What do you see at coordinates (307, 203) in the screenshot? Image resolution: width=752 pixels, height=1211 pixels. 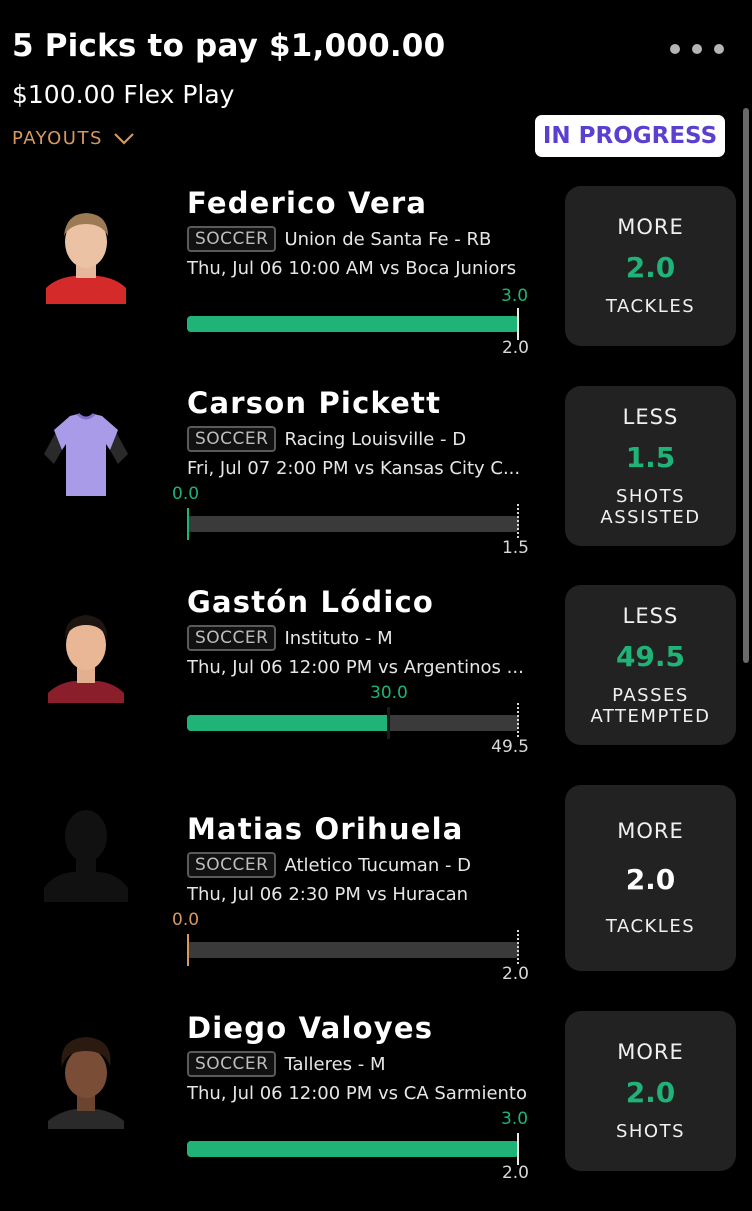 I see `player-name: Federico Vera` at bounding box center [307, 203].